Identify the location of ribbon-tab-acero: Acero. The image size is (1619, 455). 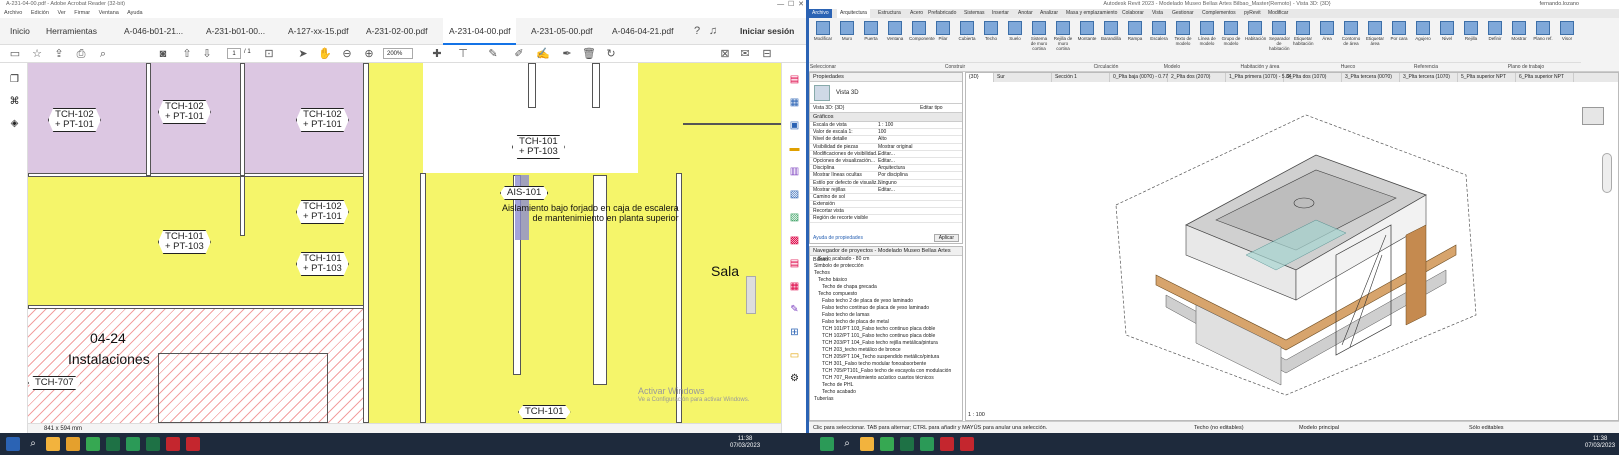
(916, 13).